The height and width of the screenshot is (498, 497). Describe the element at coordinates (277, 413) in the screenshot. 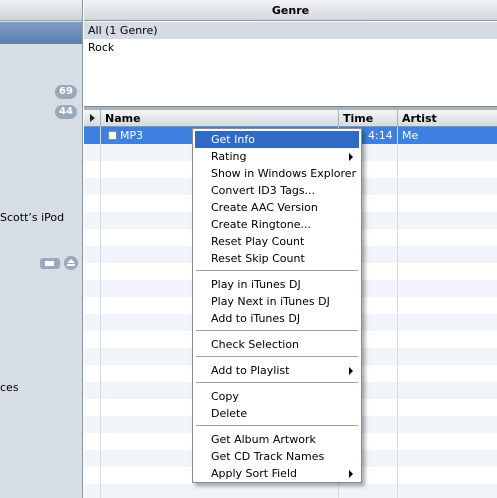

I see `menu-item-delete: Delete` at that location.